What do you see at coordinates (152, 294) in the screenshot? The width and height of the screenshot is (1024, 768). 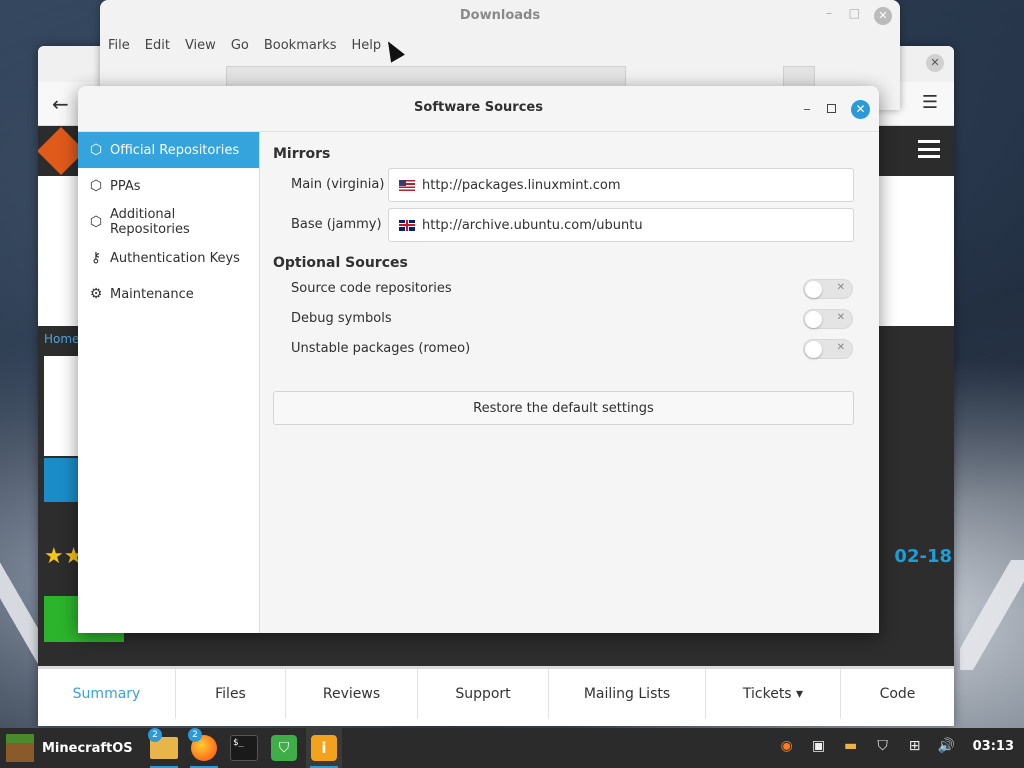 I see `sidebar-item-label: Maintenance` at bounding box center [152, 294].